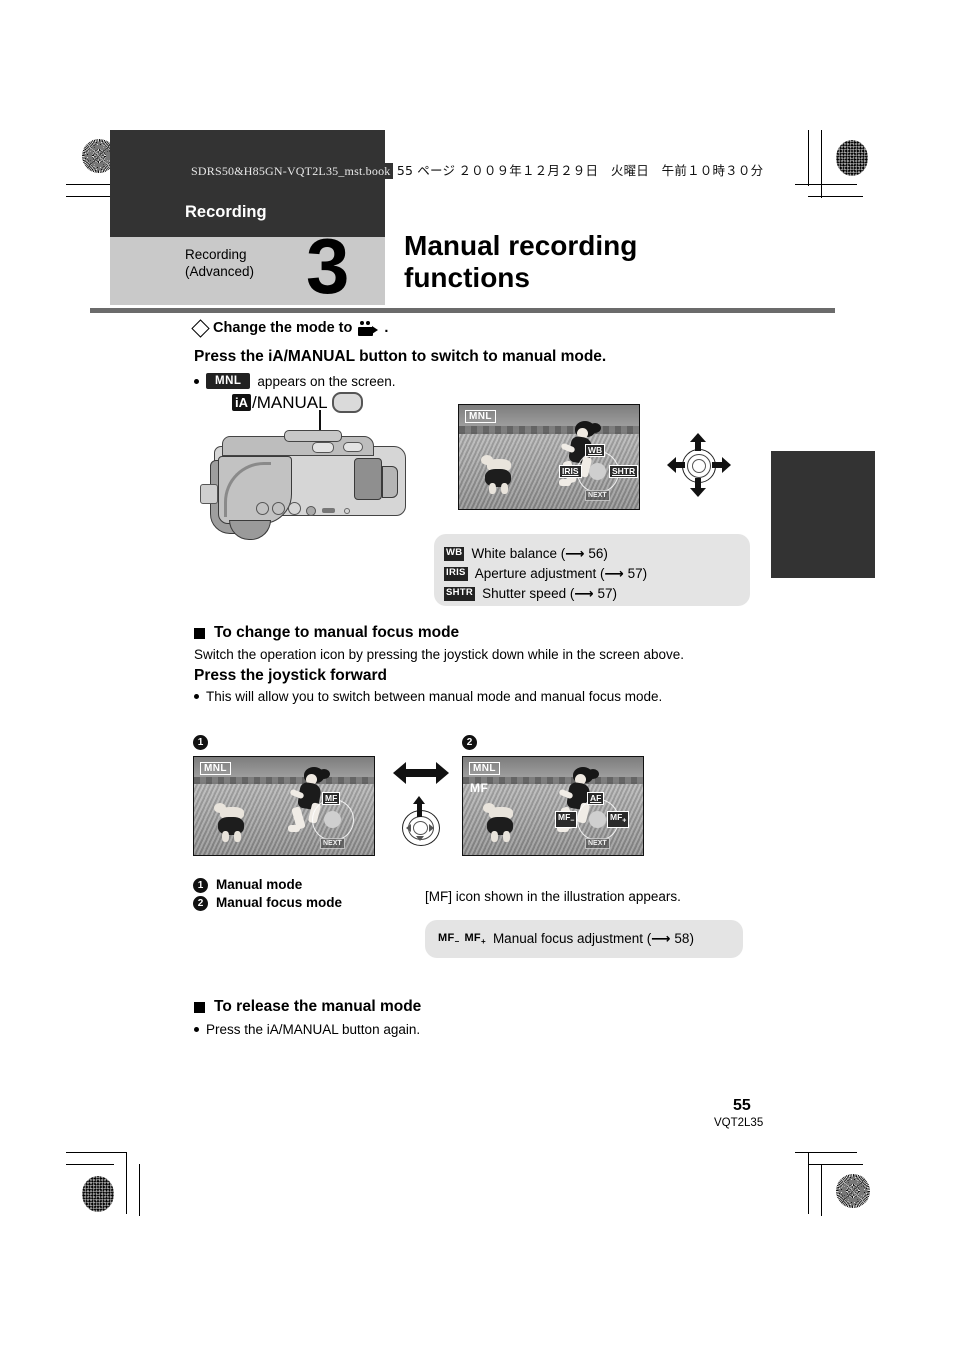  Describe the element at coordinates (726, 465) in the screenshot. I see `joystick-arrow-right` at that location.